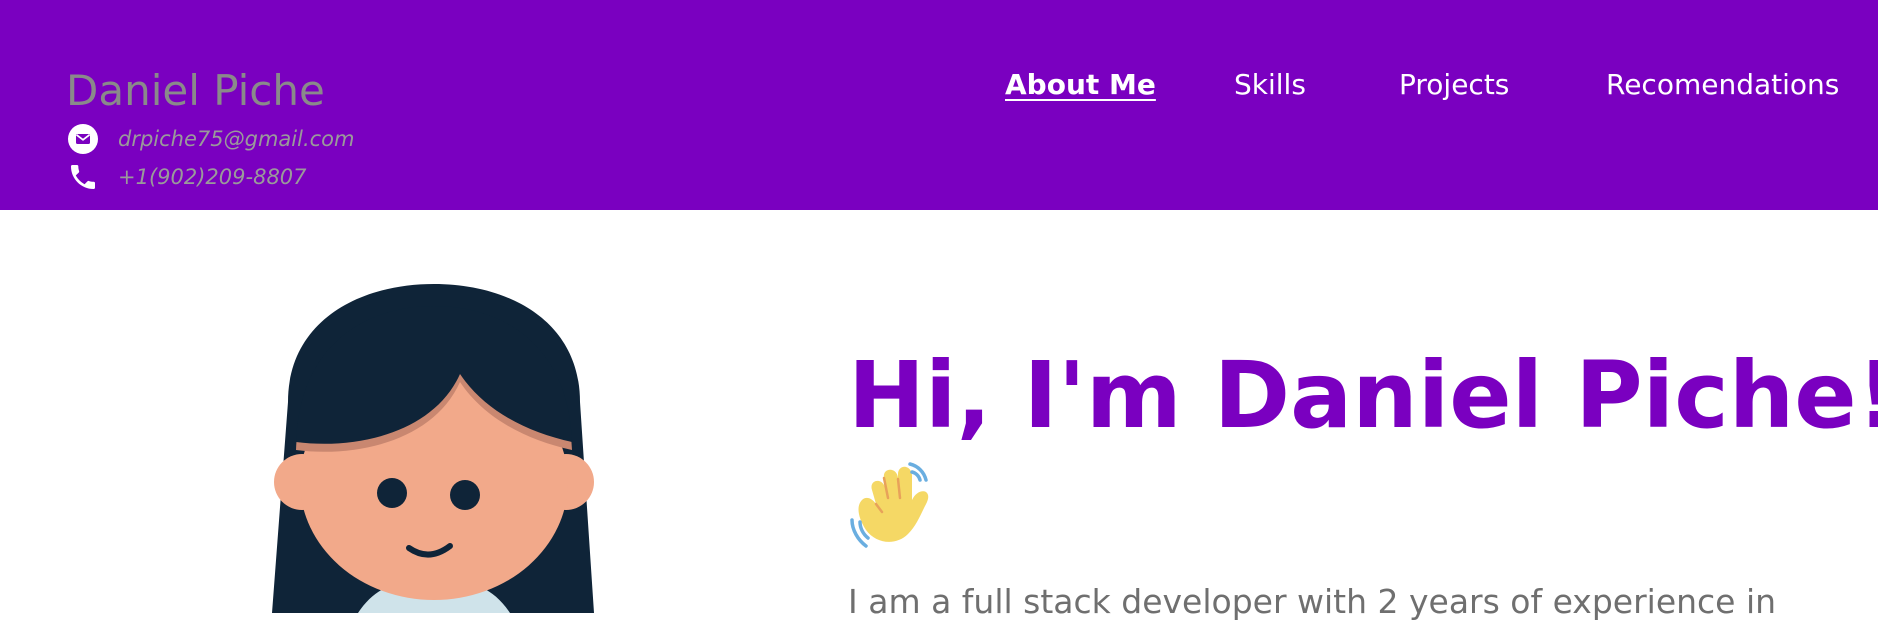 The height and width of the screenshot is (622, 1878). I want to click on avatar-illustration, so click(435, 447).